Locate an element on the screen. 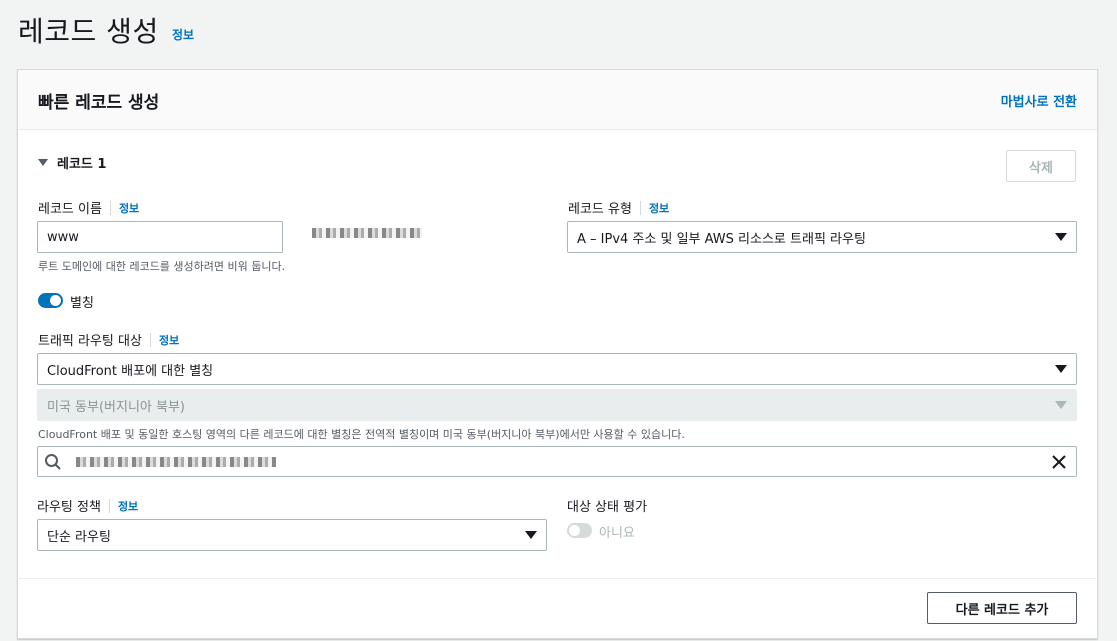 The width and height of the screenshot is (1117, 641). routing-policy-label: 라우팅 정책 정보 is located at coordinates (87, 505).